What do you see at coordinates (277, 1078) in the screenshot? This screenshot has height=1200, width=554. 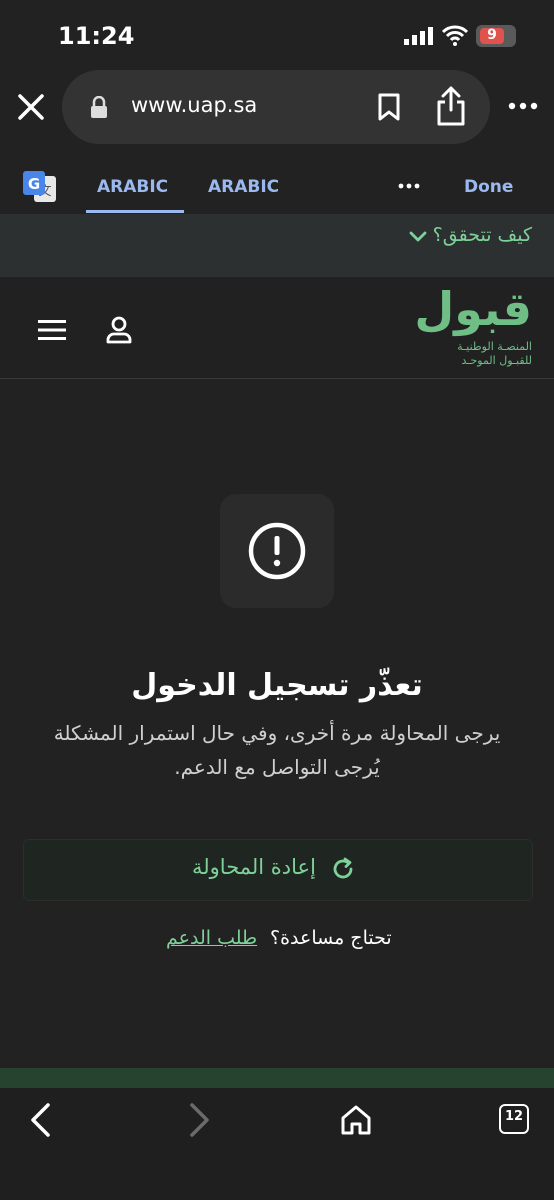 I see `footer-strip` at bounding box center [277, 1078].